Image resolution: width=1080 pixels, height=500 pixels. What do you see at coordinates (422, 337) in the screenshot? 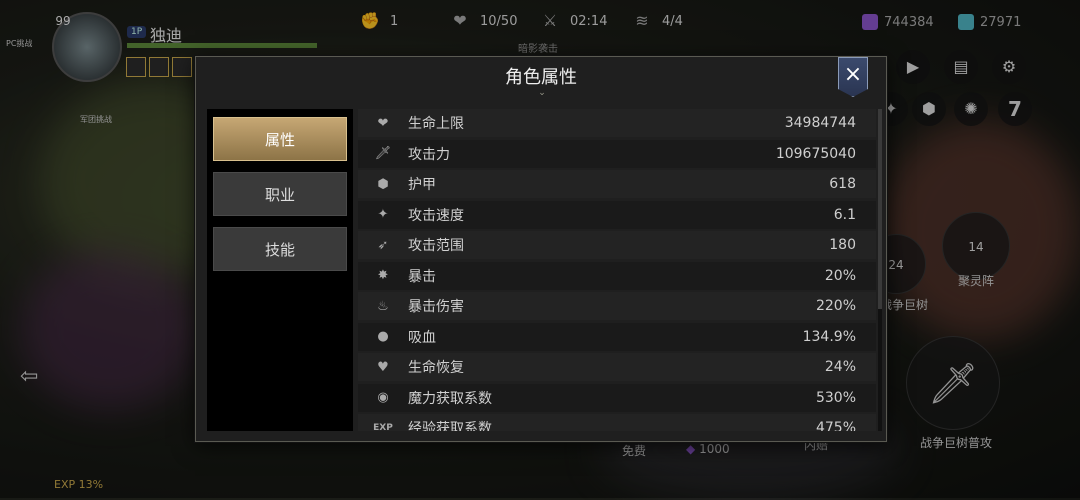
I see `stat-label: 吸血` at bounding box center [422, 337].